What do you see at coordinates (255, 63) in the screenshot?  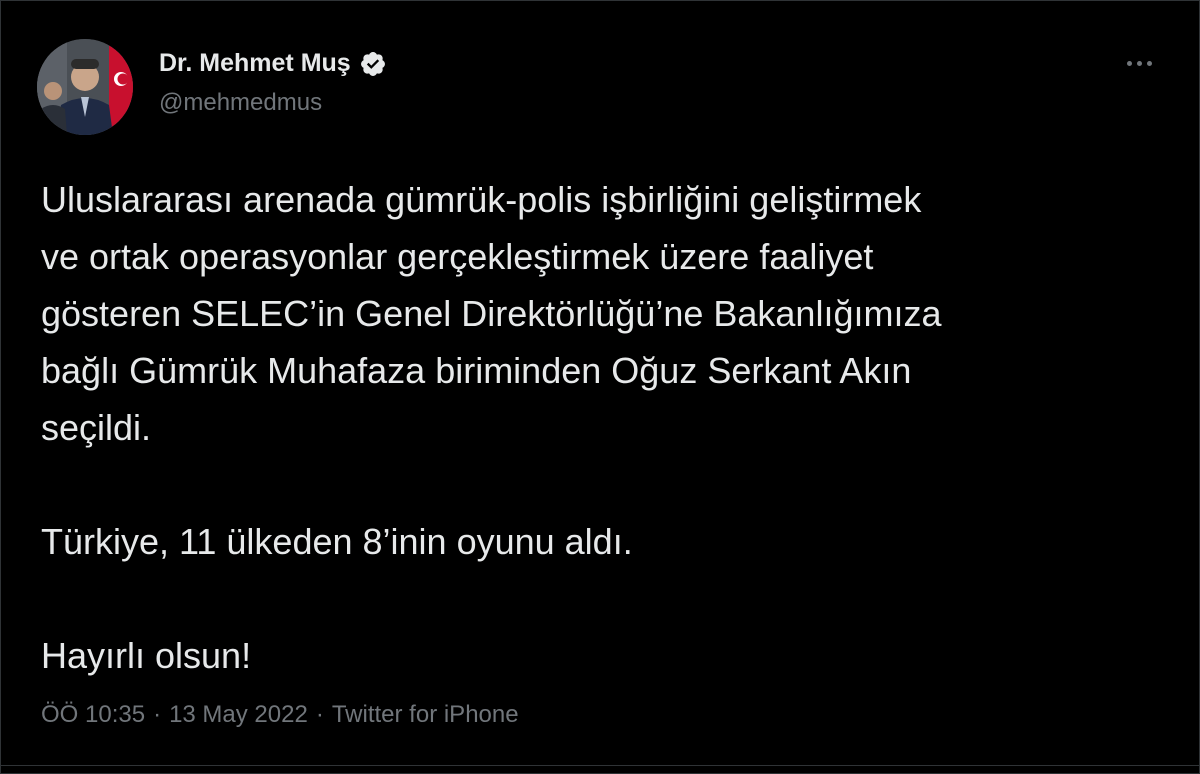 I see `author-name: Dr. Mehmet Muş` at bounding box center [255, 63].